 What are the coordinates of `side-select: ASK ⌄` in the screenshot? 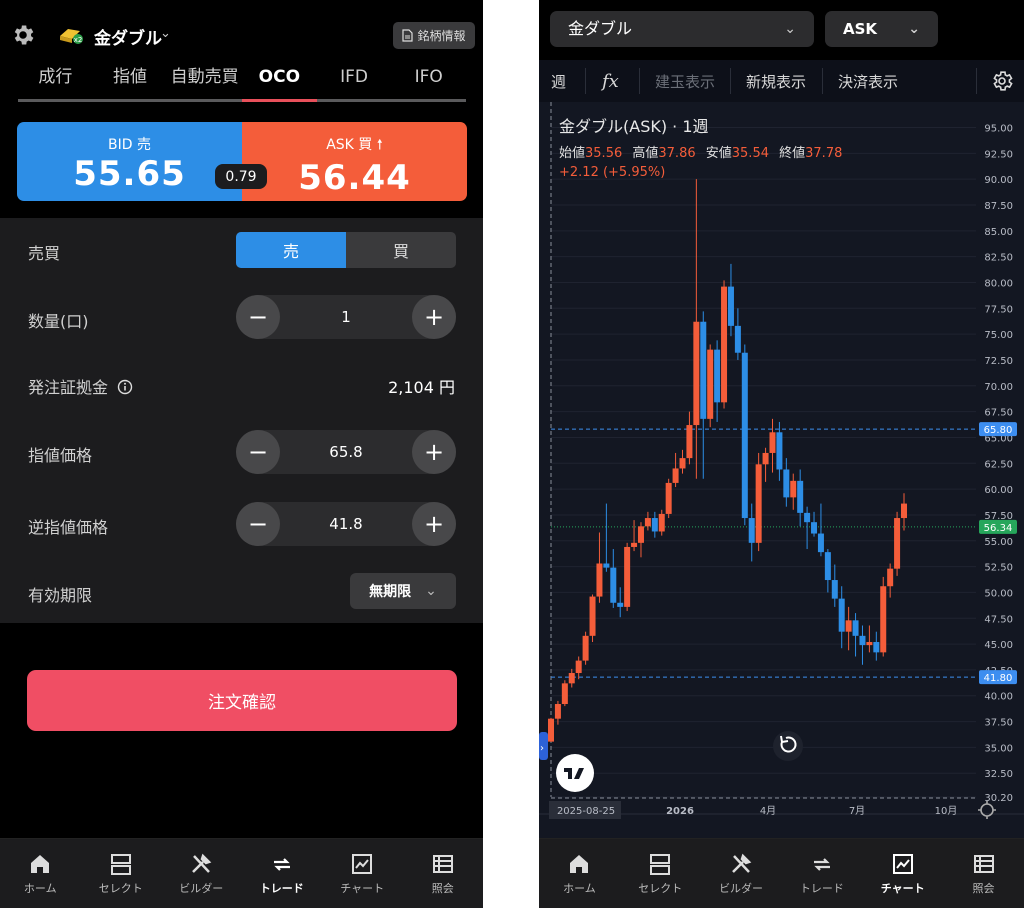 It's located at (881, 29).